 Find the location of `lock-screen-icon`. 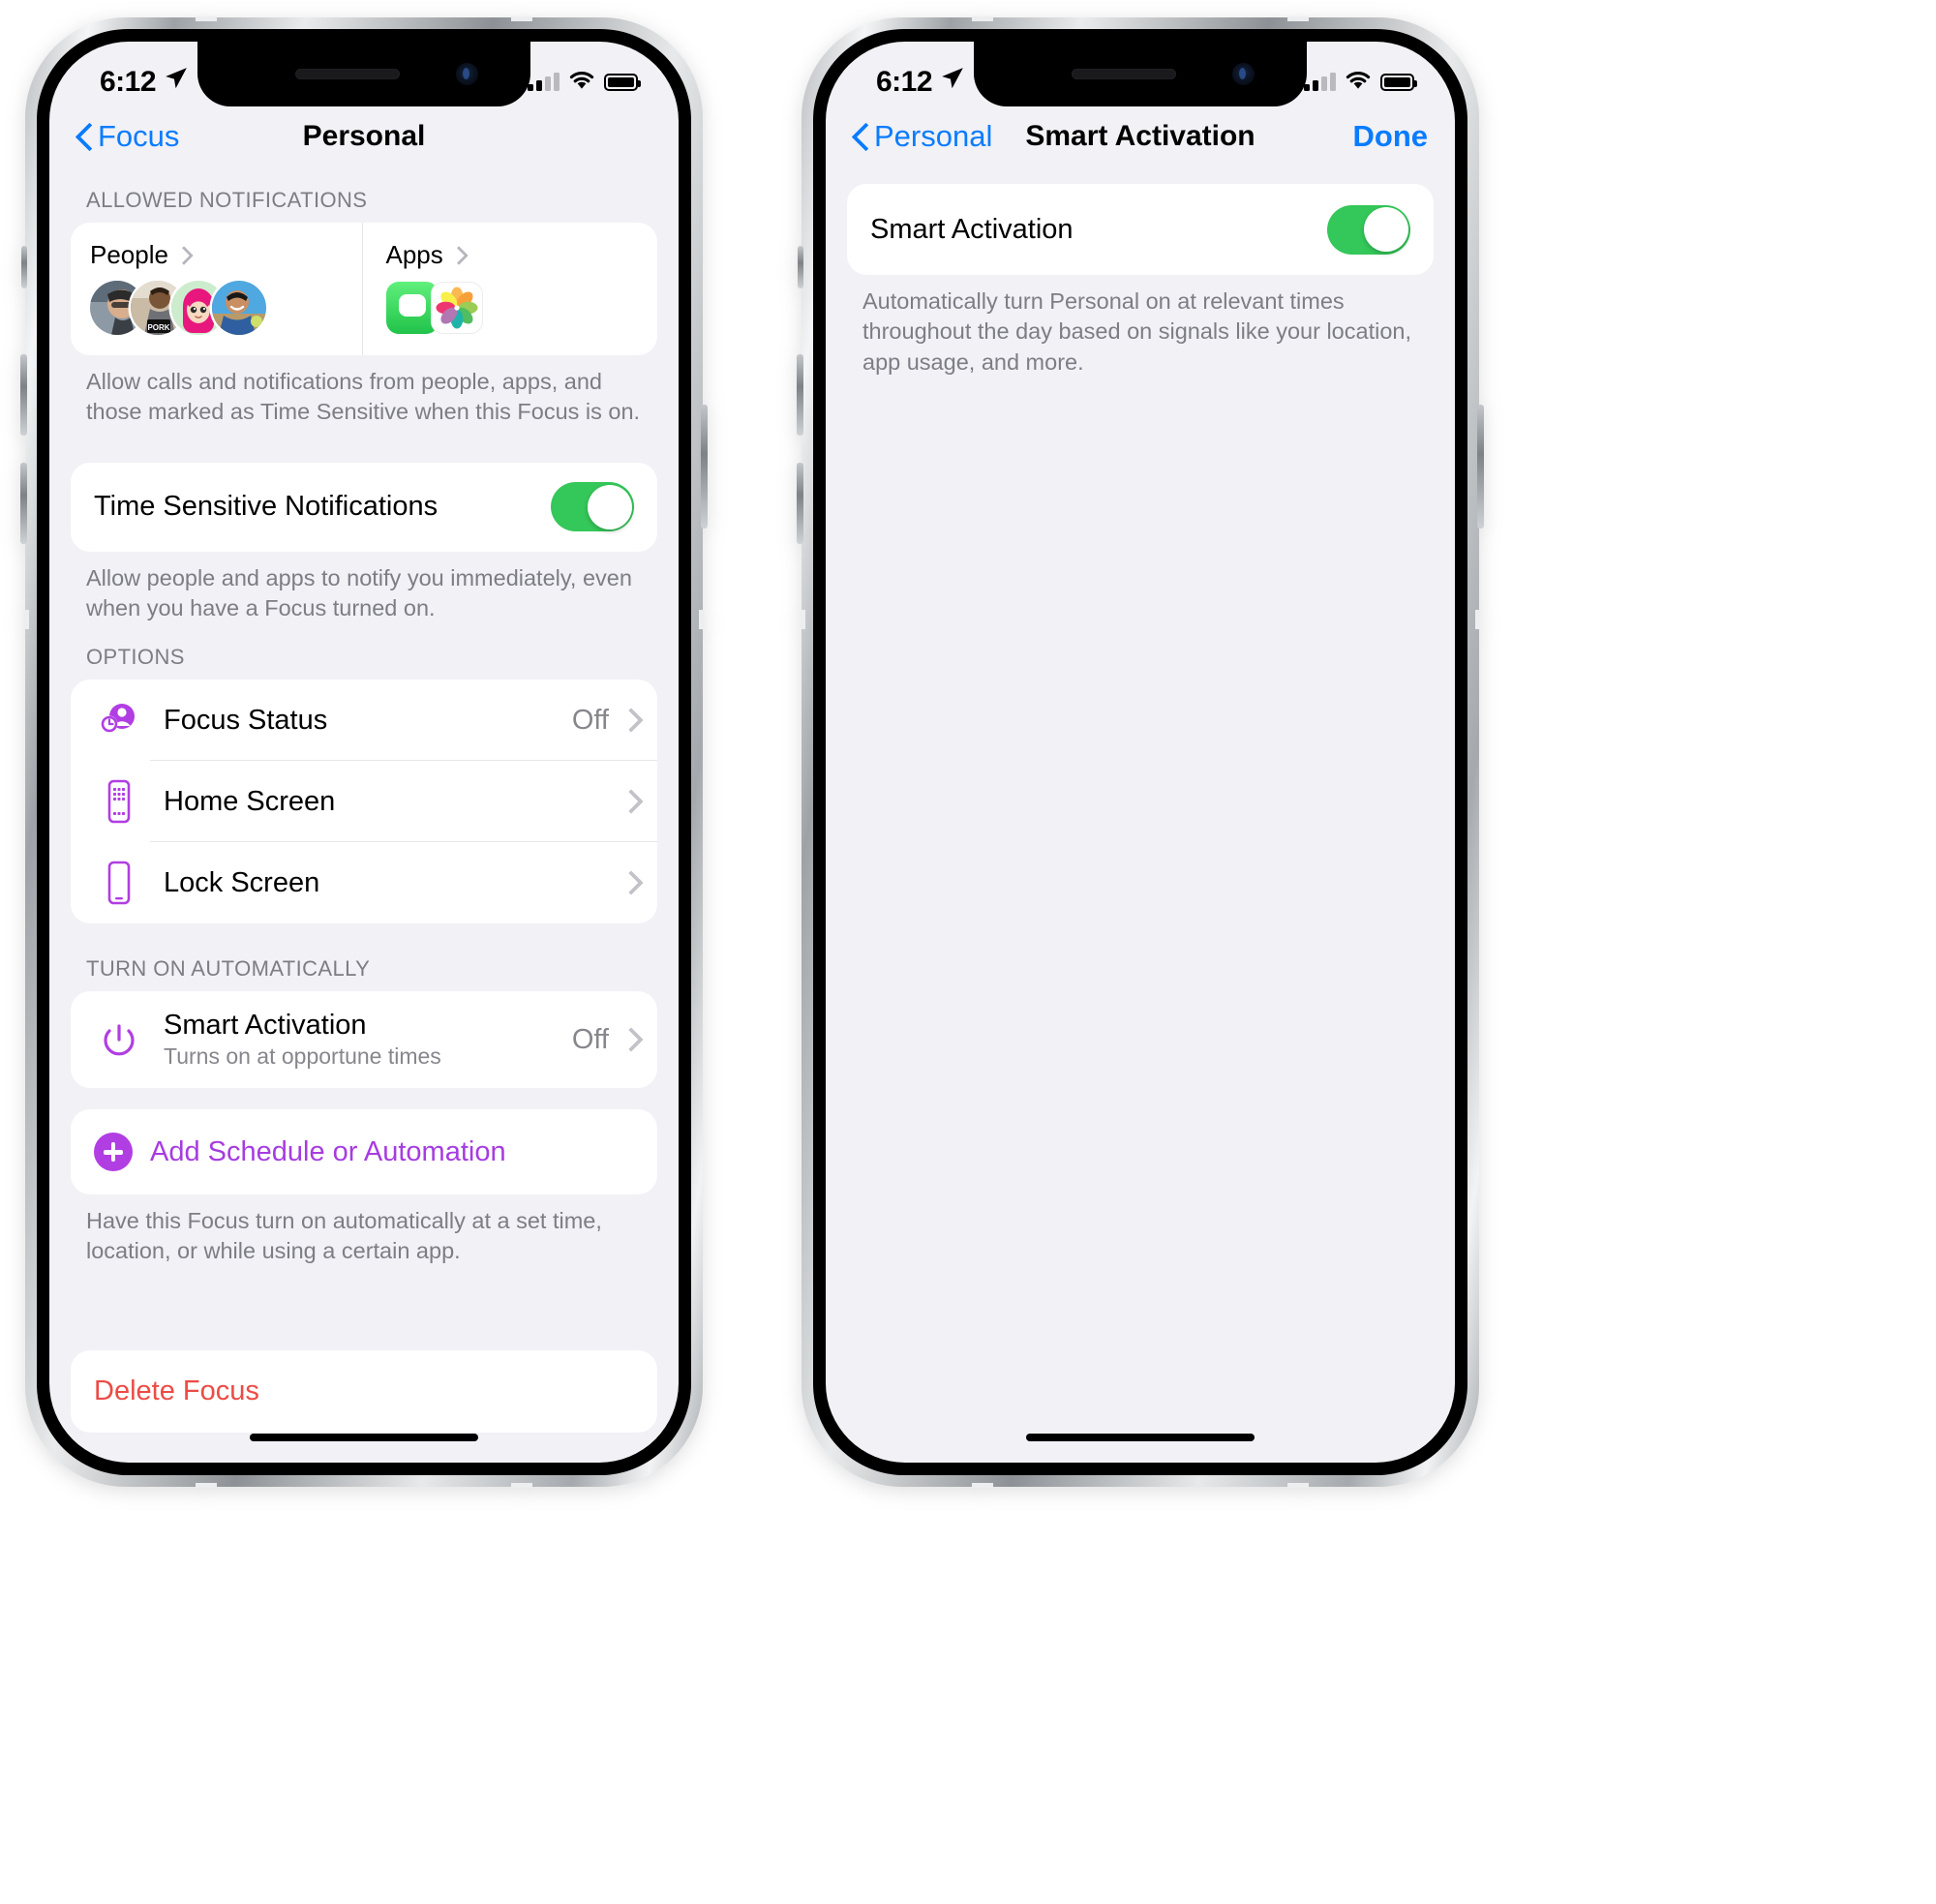

lock-screen-icon is located at coordinates (119, 883).